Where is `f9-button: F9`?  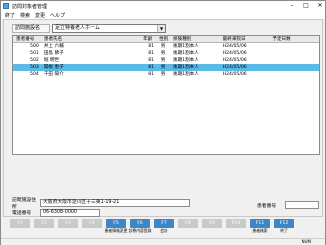
f9-button: F9 is located at coordinates (212, 228).